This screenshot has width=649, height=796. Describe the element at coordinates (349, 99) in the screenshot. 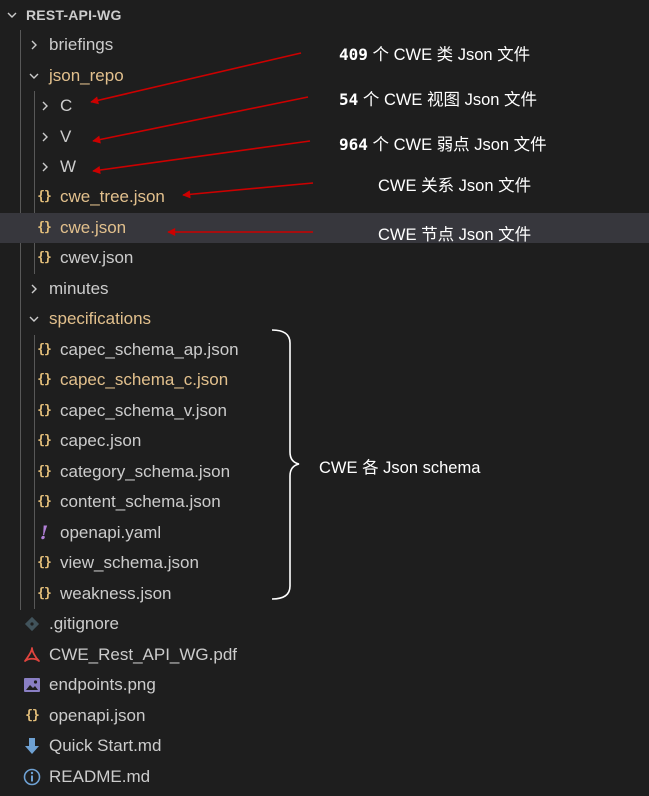

I see `annotation-count: 54` at that location.